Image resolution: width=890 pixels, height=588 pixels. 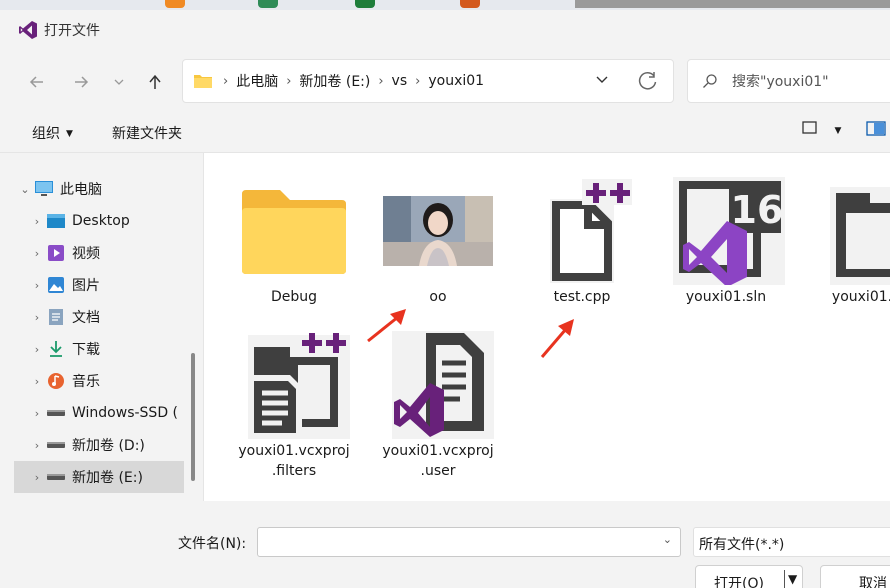 What do you see at coordinates (648, 81) in the screenshot?
I see `refresh-icon` at bounding box center [648, 81].